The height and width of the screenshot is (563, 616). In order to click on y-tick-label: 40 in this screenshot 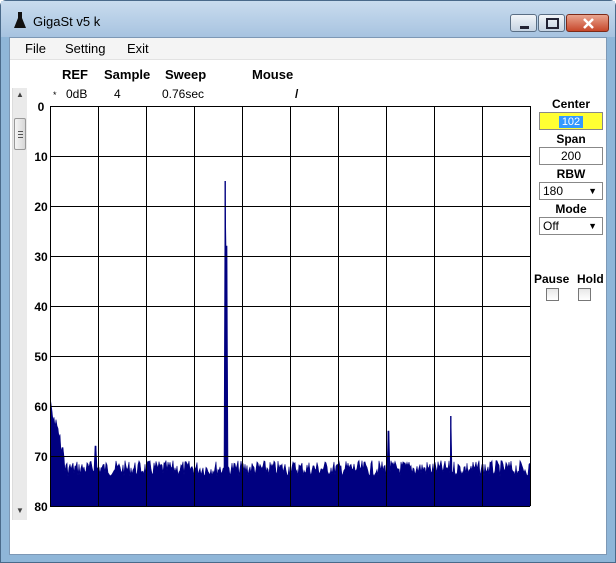, I will do `click(41, 307)`.